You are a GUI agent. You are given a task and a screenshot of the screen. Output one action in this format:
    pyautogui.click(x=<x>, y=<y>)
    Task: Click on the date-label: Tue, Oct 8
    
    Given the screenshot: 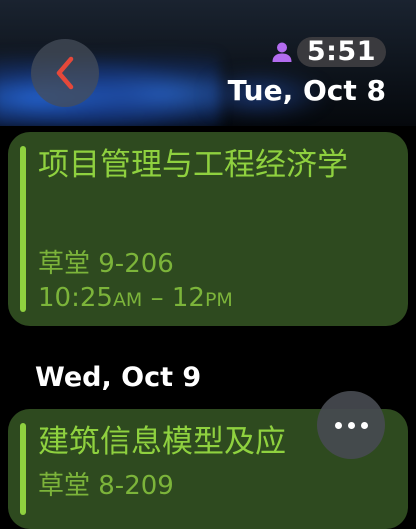 What is the action you would take?
    pyautogui.click(x=306, y=90)
    